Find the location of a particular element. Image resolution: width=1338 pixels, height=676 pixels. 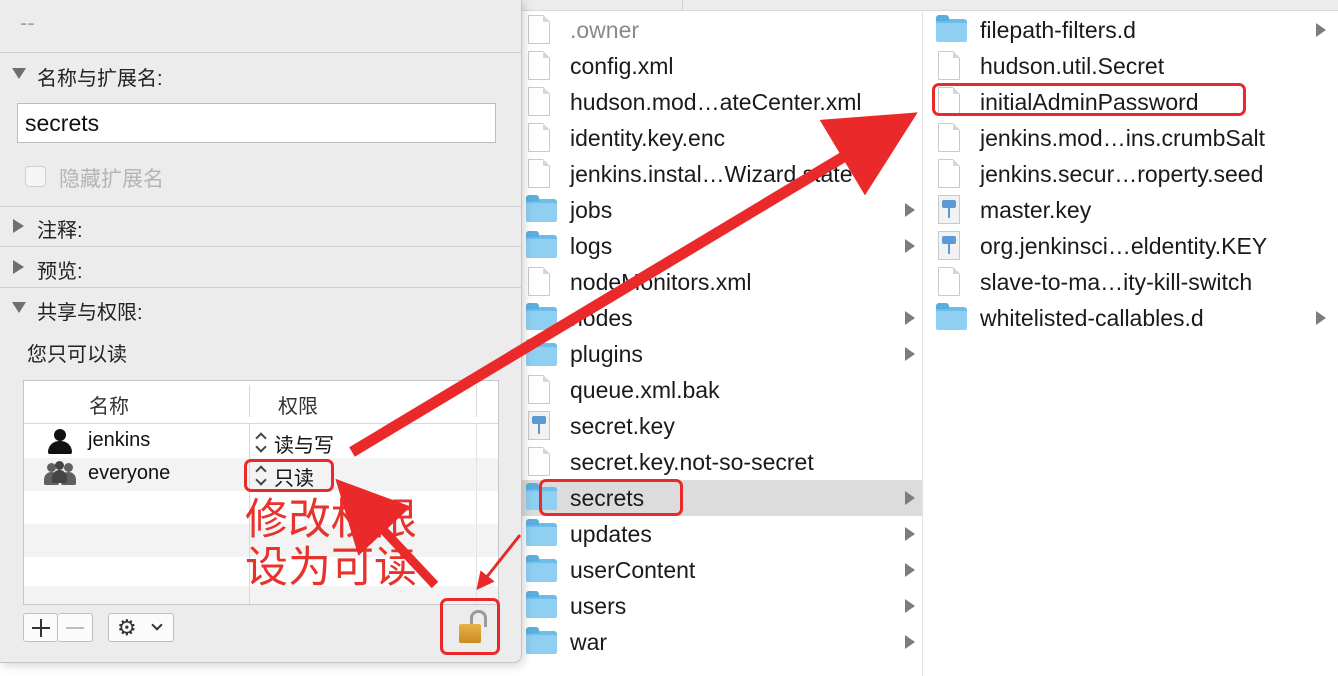

arrow-to-lock is located at coordinates (499, 562).